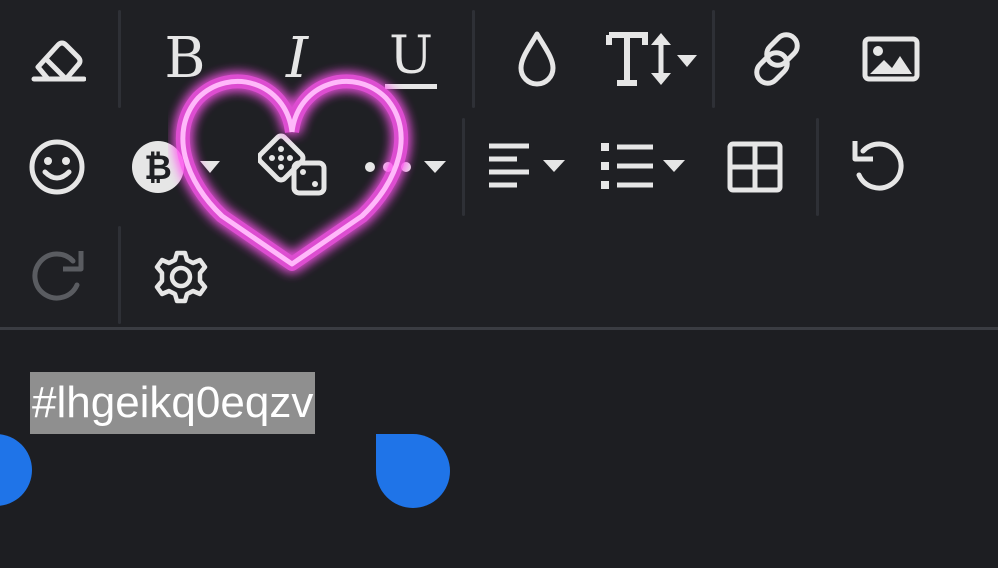 The width and height of the screenshot is (998, 568). I want to click on clear-format-button, so click(57, 60).